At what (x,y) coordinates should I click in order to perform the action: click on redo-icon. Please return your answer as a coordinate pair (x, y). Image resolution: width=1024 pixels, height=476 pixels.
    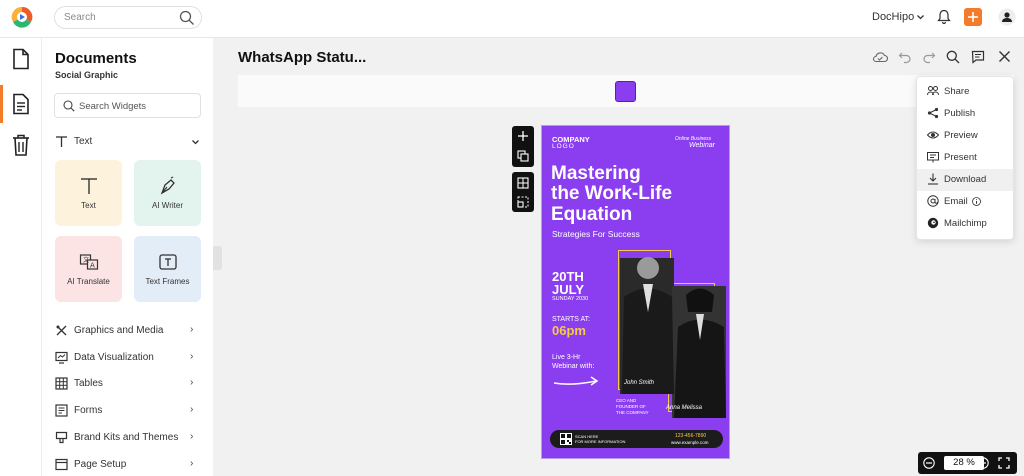
    Looking at the image, I should click on (929, 57).